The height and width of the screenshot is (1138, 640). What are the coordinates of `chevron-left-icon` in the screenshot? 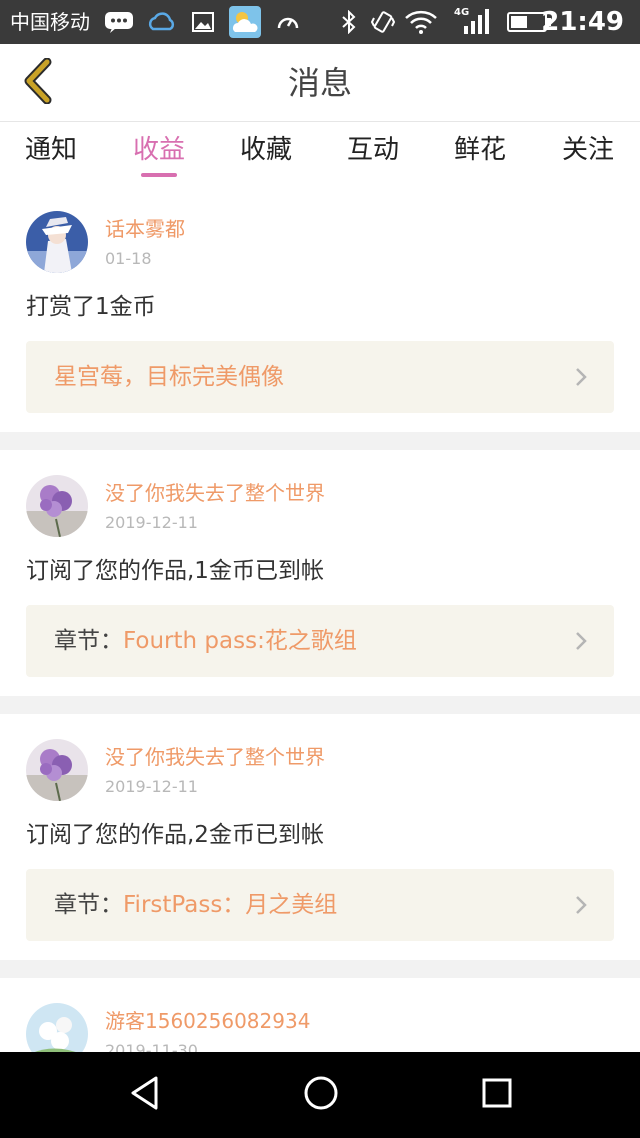 It's located at (38, 82).